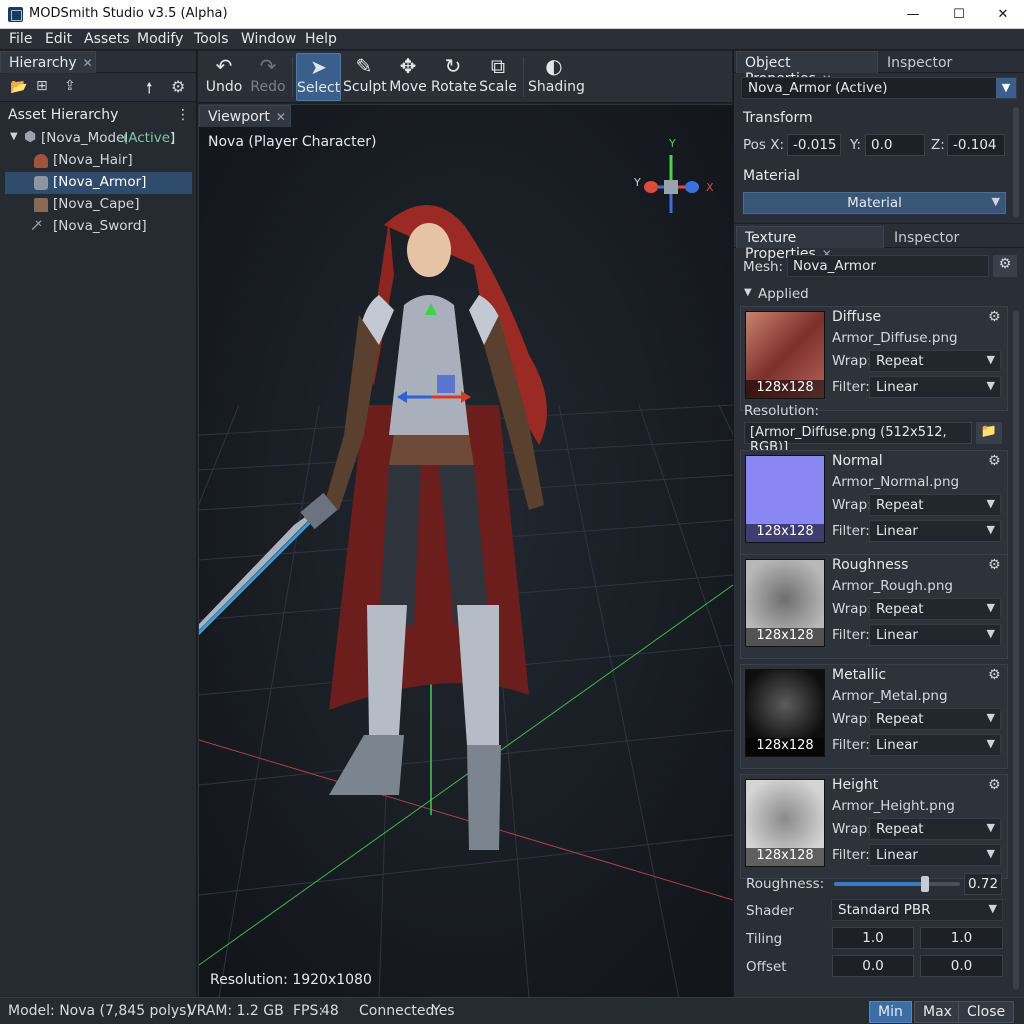  I want to click on undo-button: ↶ Undo, so click(224, 77).